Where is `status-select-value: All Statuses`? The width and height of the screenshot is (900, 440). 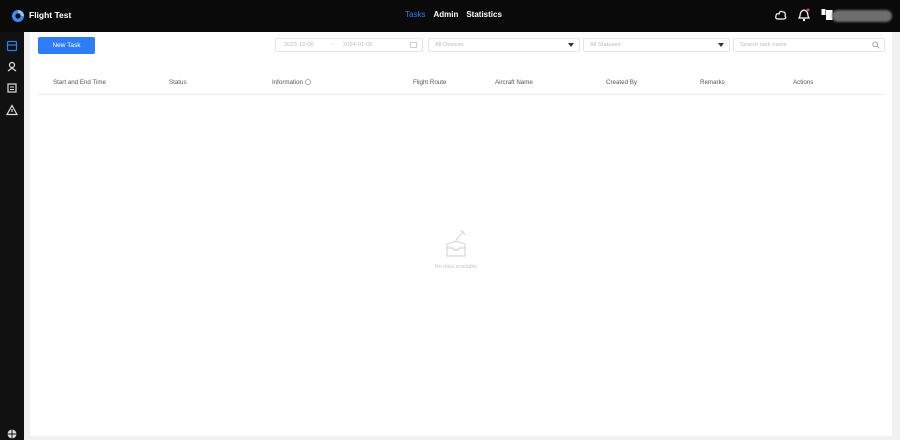 status-select-value: All Statuses is located at coordinates (605, 45).